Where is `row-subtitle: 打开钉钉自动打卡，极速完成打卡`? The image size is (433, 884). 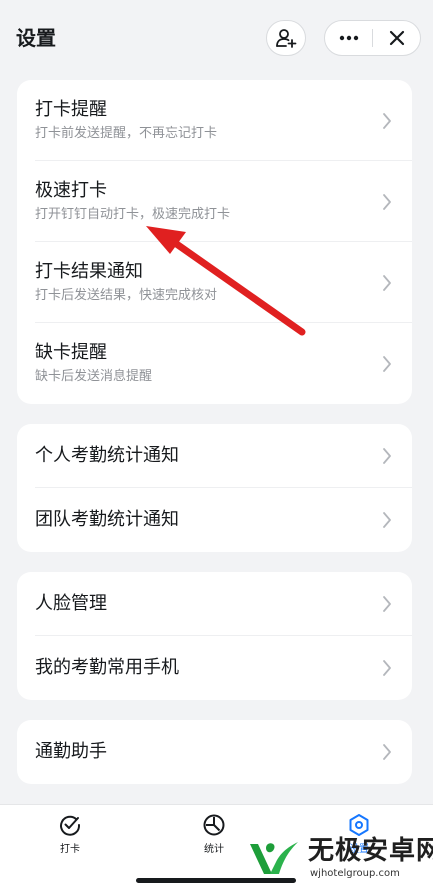 row-subtitle: 打开钉钉自动打卡，极速完成打卡 is located at coordinates (133, 214).